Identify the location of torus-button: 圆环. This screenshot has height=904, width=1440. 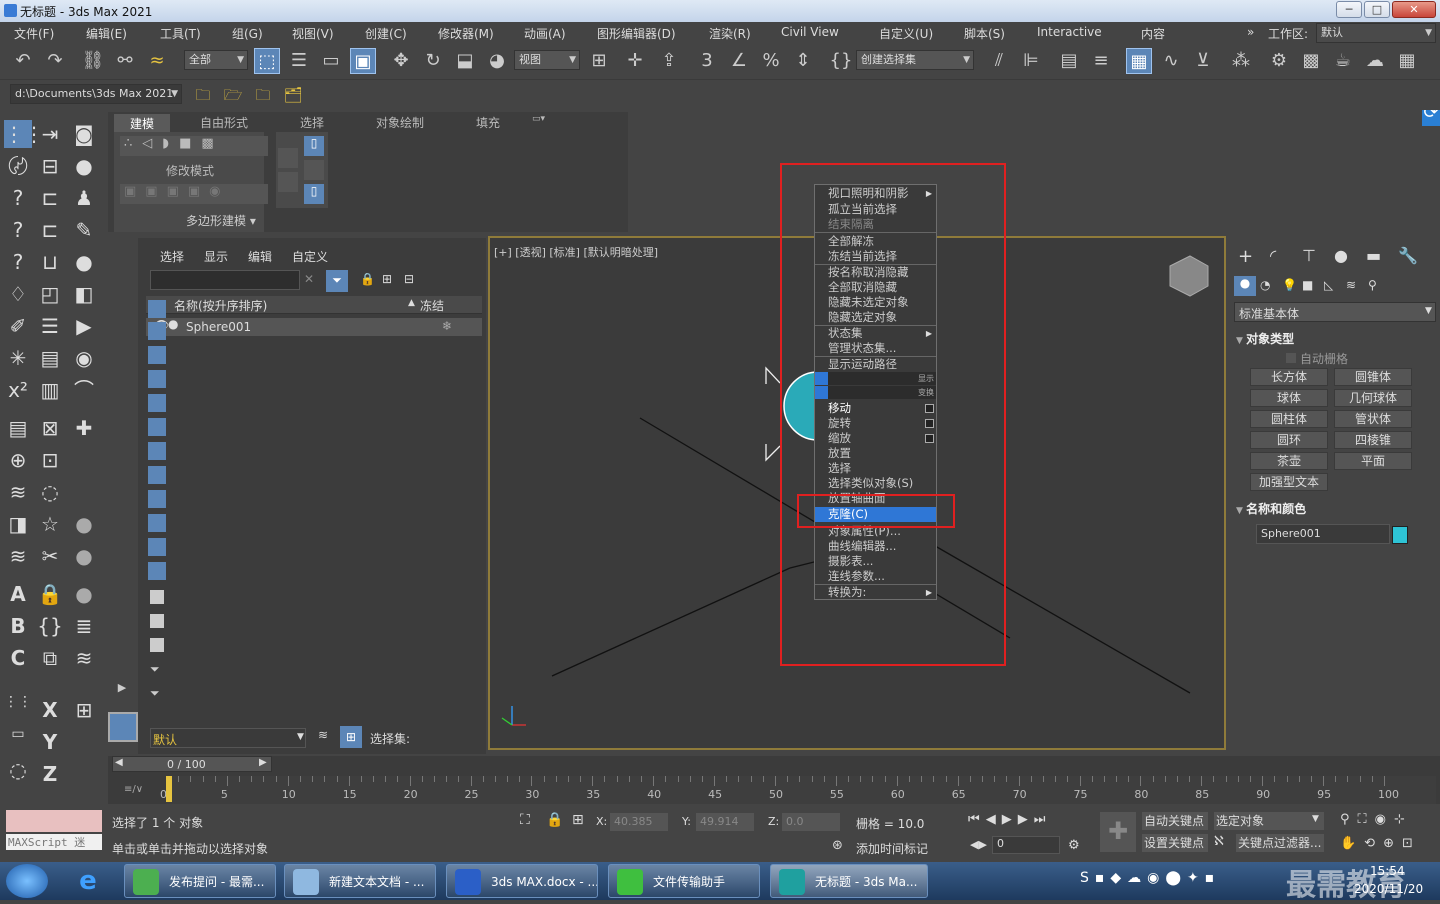
(1289, 440).